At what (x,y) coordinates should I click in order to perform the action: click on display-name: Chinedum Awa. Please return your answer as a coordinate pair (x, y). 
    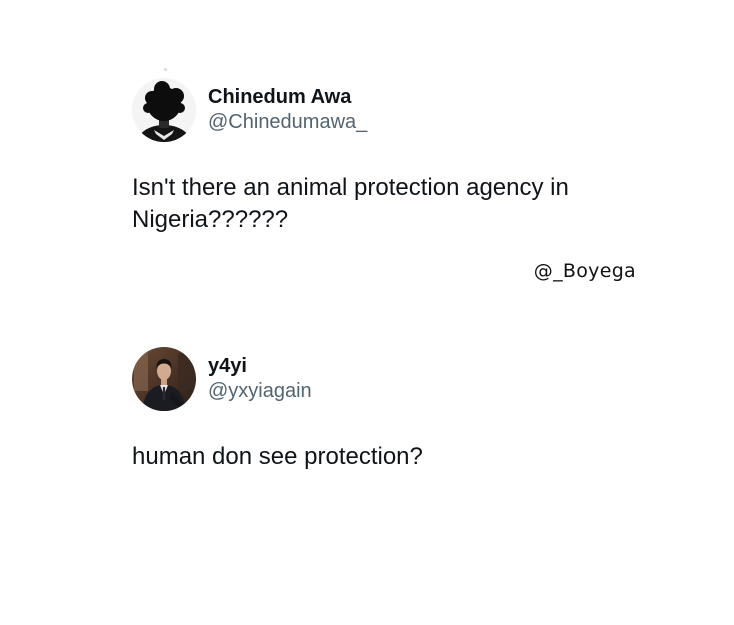
    Looking at the image, I should click on (287, 97).